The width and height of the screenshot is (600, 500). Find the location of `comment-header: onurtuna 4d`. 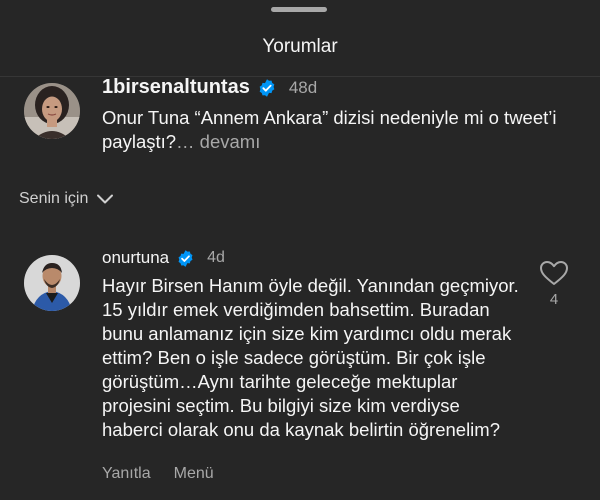

comment-header: onurtuna 4d is located at coordinates (163, 258).